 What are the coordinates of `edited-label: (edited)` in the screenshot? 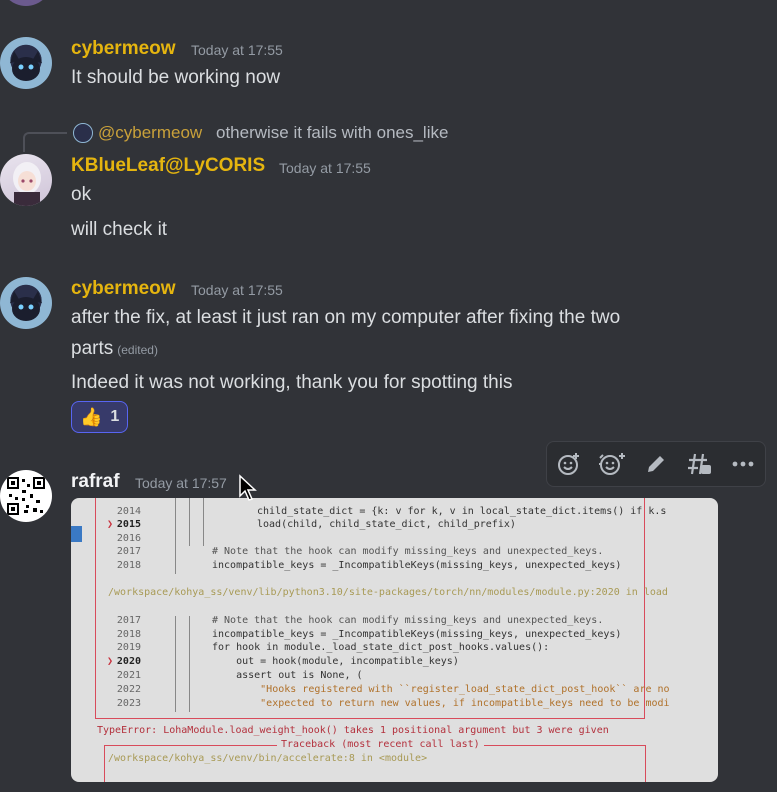 It's located at (137, 350).